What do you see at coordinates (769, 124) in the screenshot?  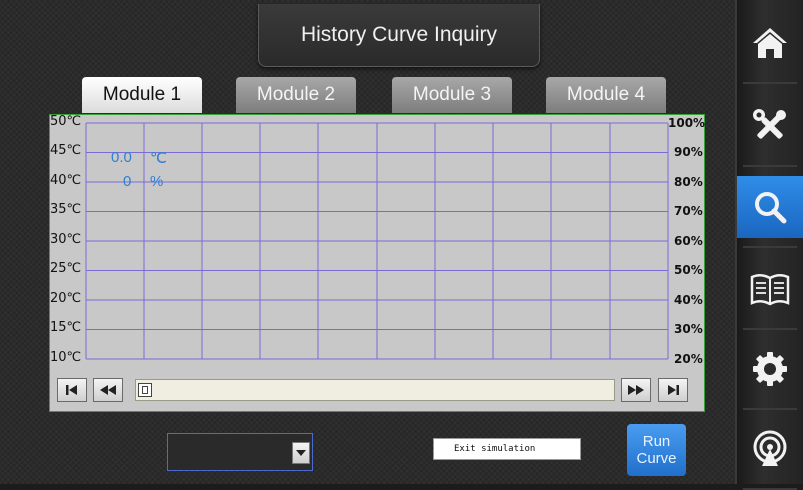 I see `tools-icon` at bounding box center [769, 124].